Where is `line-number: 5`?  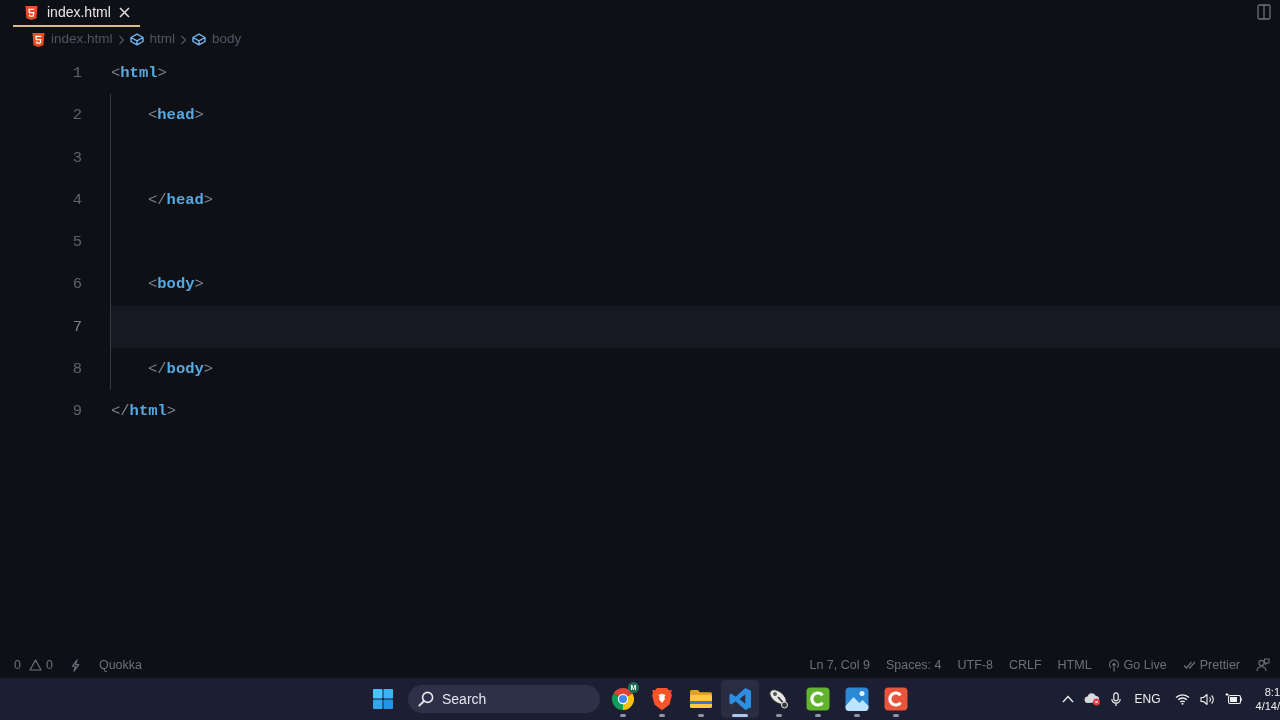
line-number: 5 is located at coordinates (77, 242).